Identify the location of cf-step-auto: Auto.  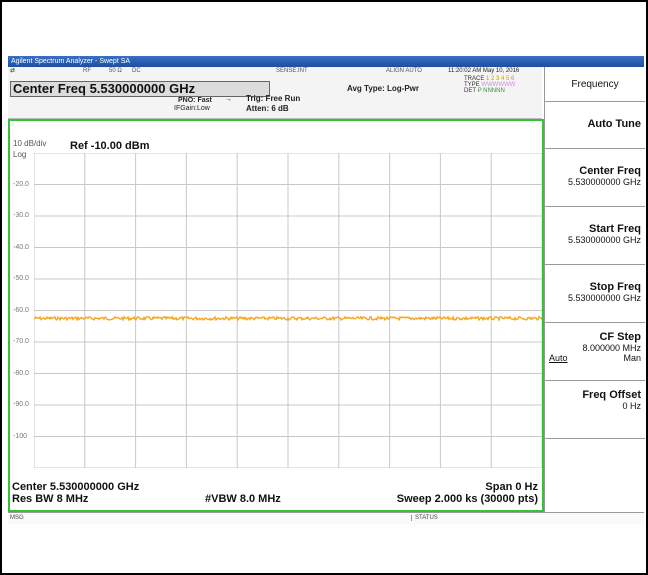
(558, 358).